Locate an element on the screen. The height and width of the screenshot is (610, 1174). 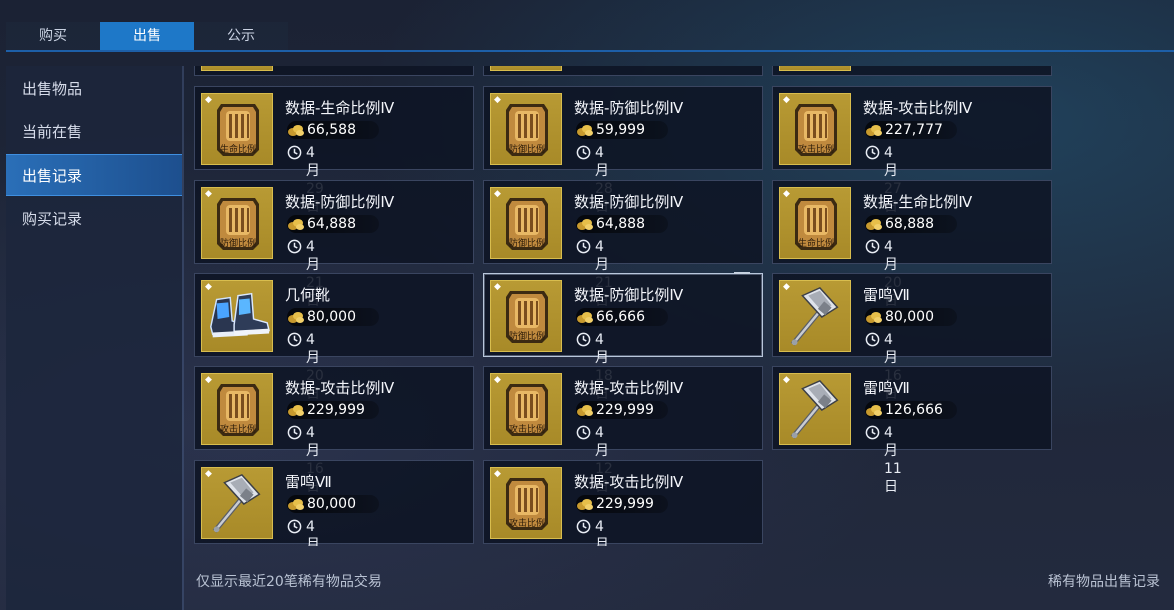
record-card: ◆ 雷鸣Ⅶ 126,666 4月11日 is located at coordinates (912, 430).